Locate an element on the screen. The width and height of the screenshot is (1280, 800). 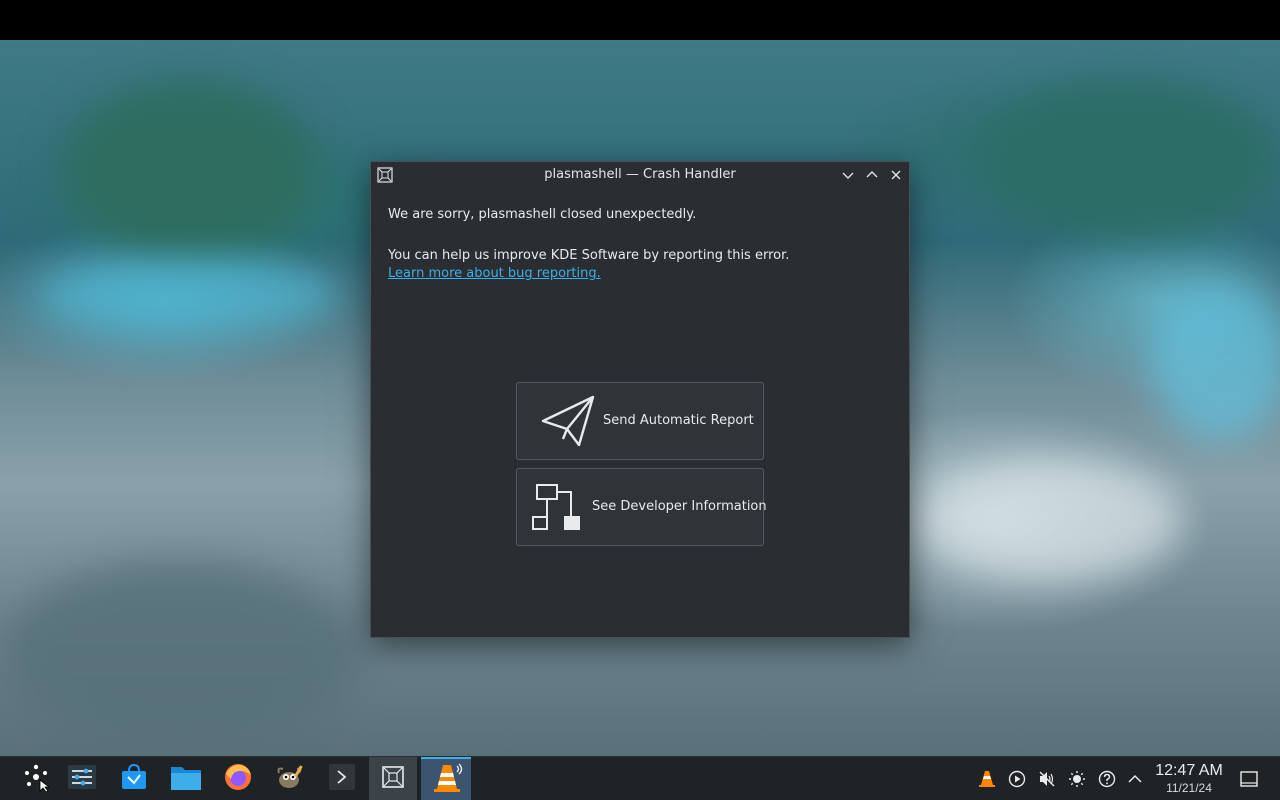
vlc-task is located at coordinates (446, 778).